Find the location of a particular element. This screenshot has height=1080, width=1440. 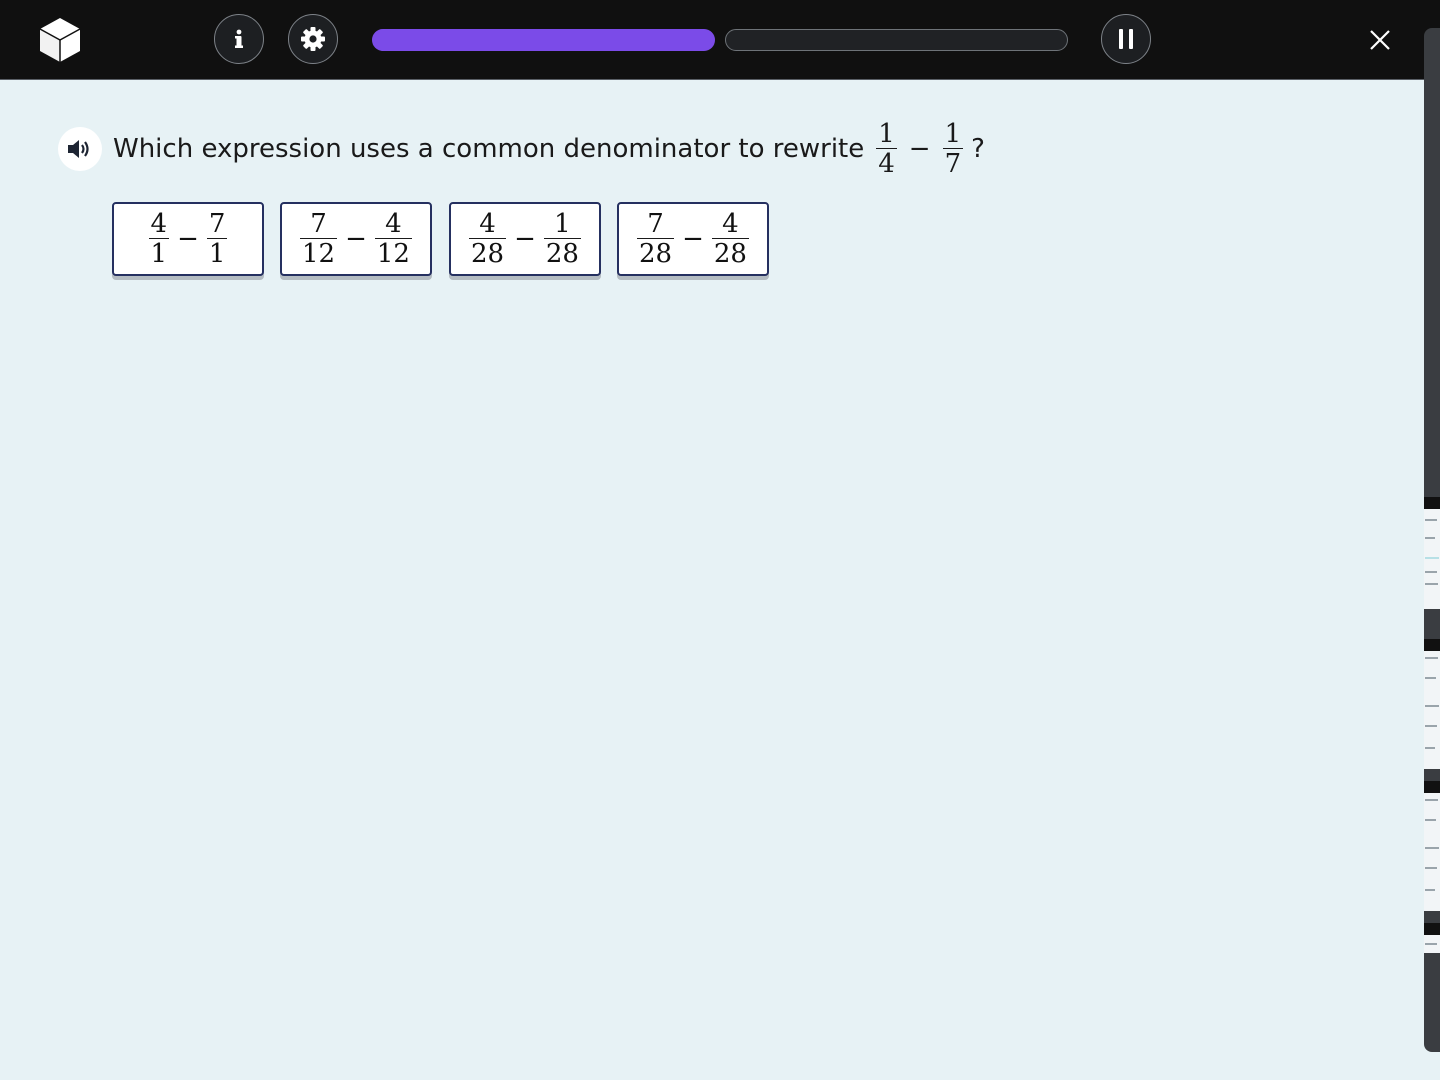

cube-logo-icon is located at coordinates (60, 40).